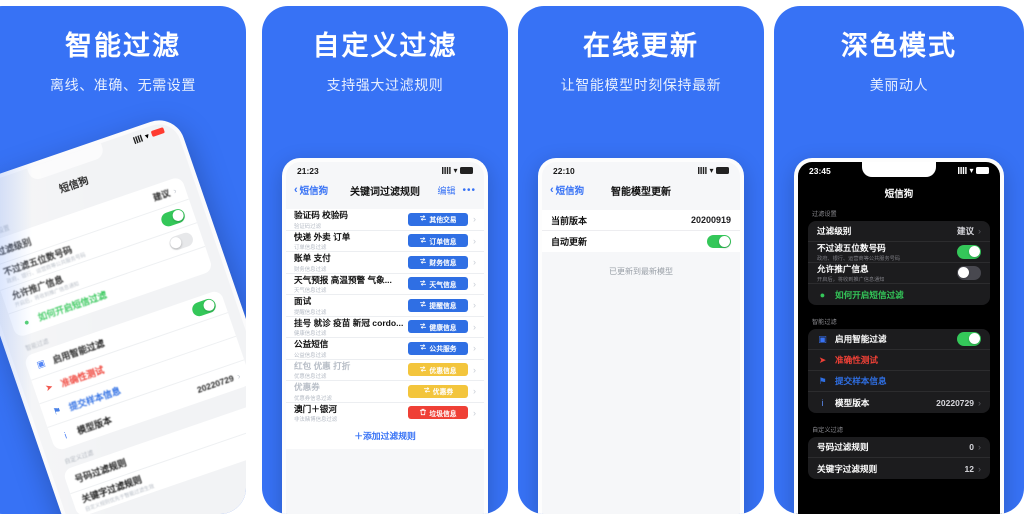 This screenshot has width=1024, height=520. What do you see at coordinates (385, 220) in the screenshot?
I see `table-row: 验证码 校验码 验证码过滤 其他交易 ›` at bounding box center [385, 220].